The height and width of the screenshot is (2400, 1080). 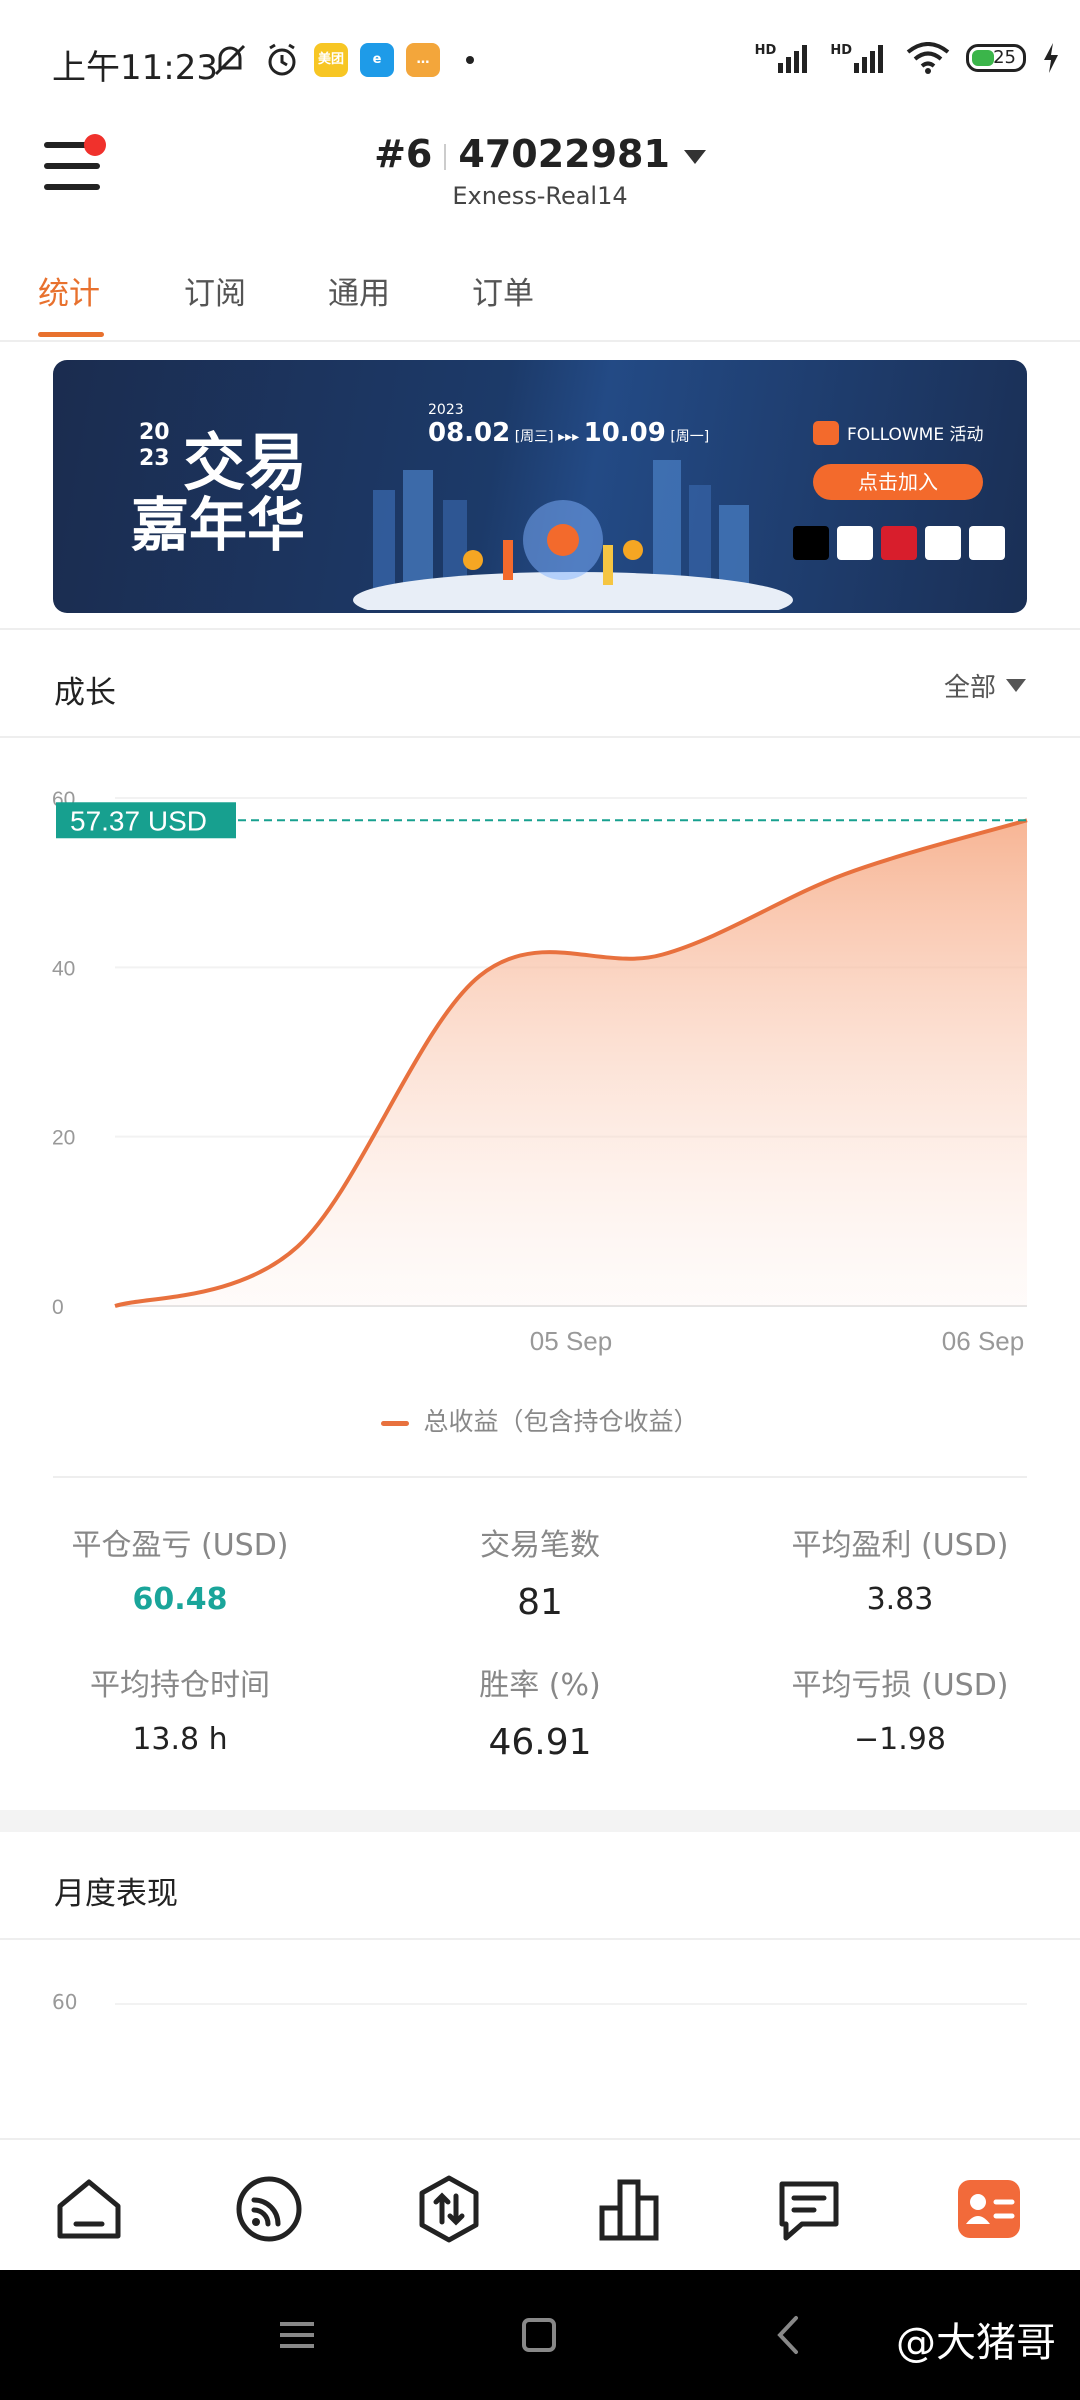 What do you see at coordinates (983, 1341) in the screenshot?
I see `x-tick-label: 06 Sep` at bounding box center [983, 1341].